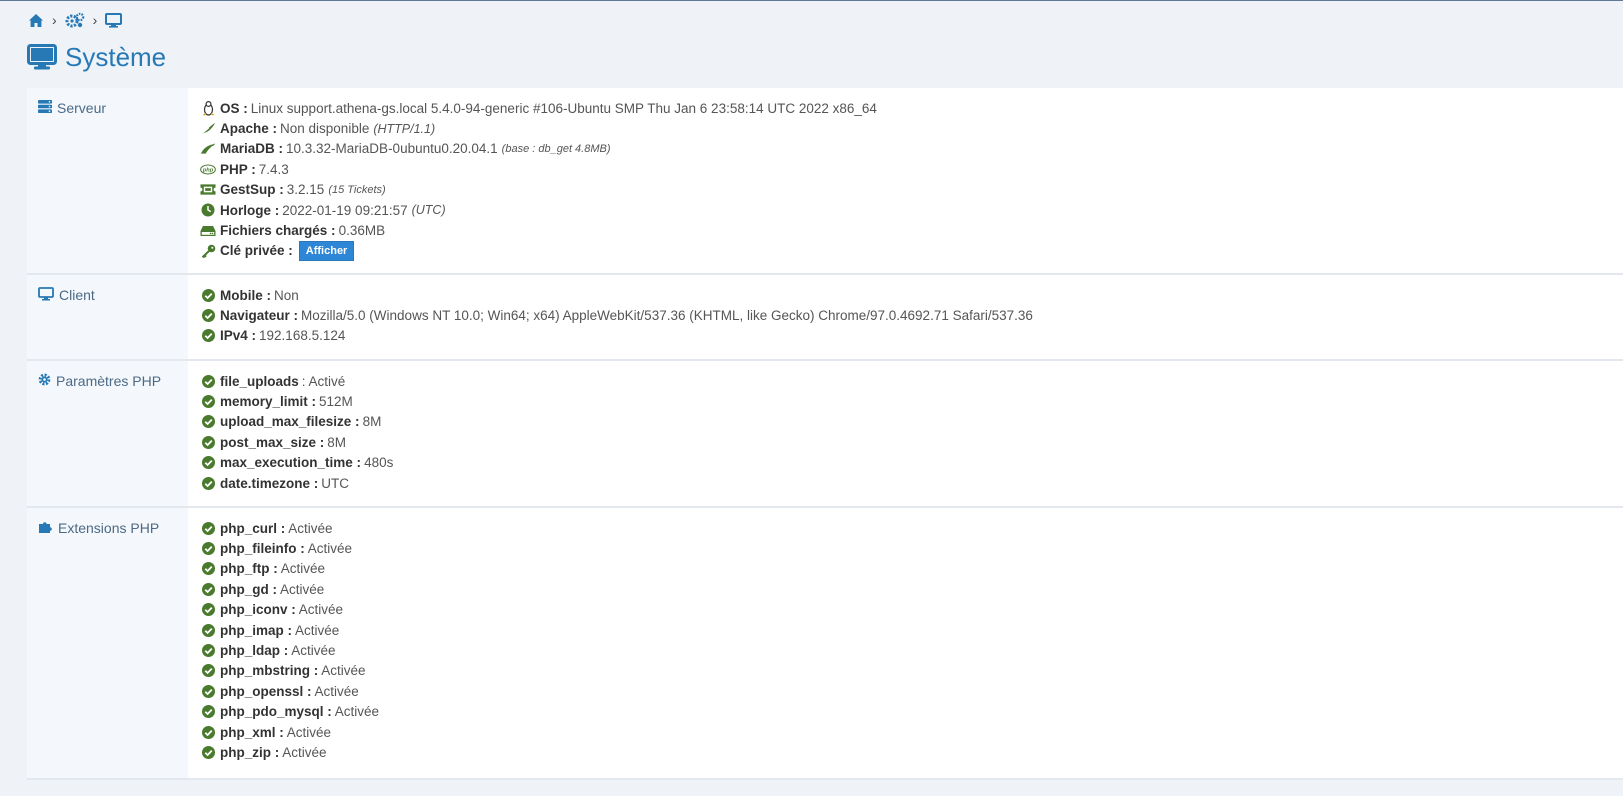  What do you see at coordinates (911, 381) in the screenshot?
I see `list-item: file_uploads: Activé` at bounding box center [911, 381].